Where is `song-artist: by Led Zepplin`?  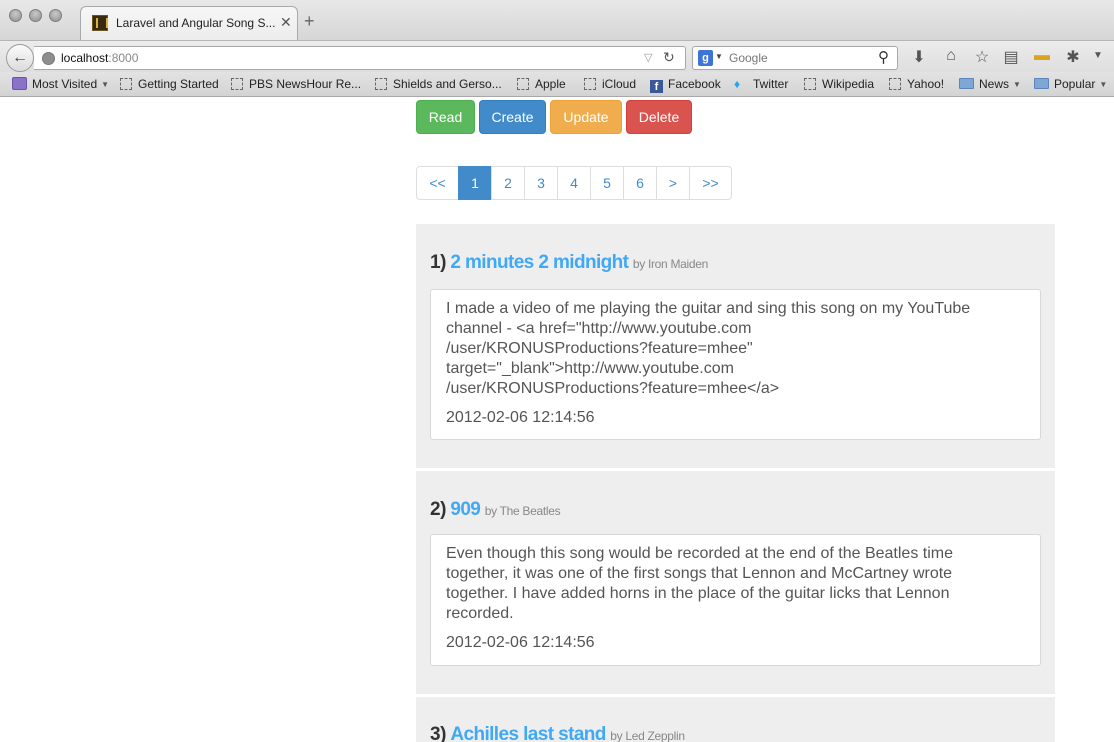 song-artist: by Led Zepplin is located at coordinates (647, 735).